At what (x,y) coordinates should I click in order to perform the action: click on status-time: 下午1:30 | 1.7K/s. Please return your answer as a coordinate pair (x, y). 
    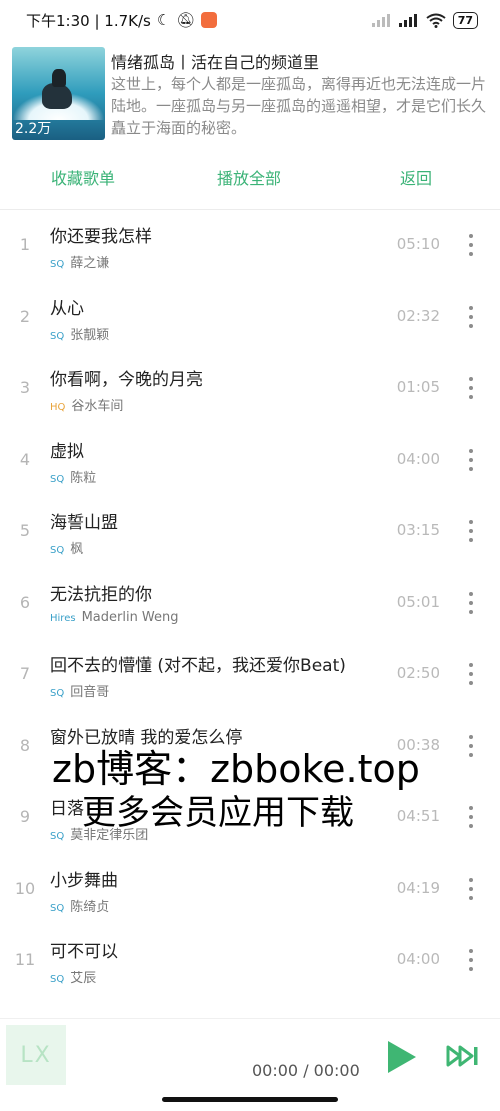
    Looking at the image, I should click on (88, 20).